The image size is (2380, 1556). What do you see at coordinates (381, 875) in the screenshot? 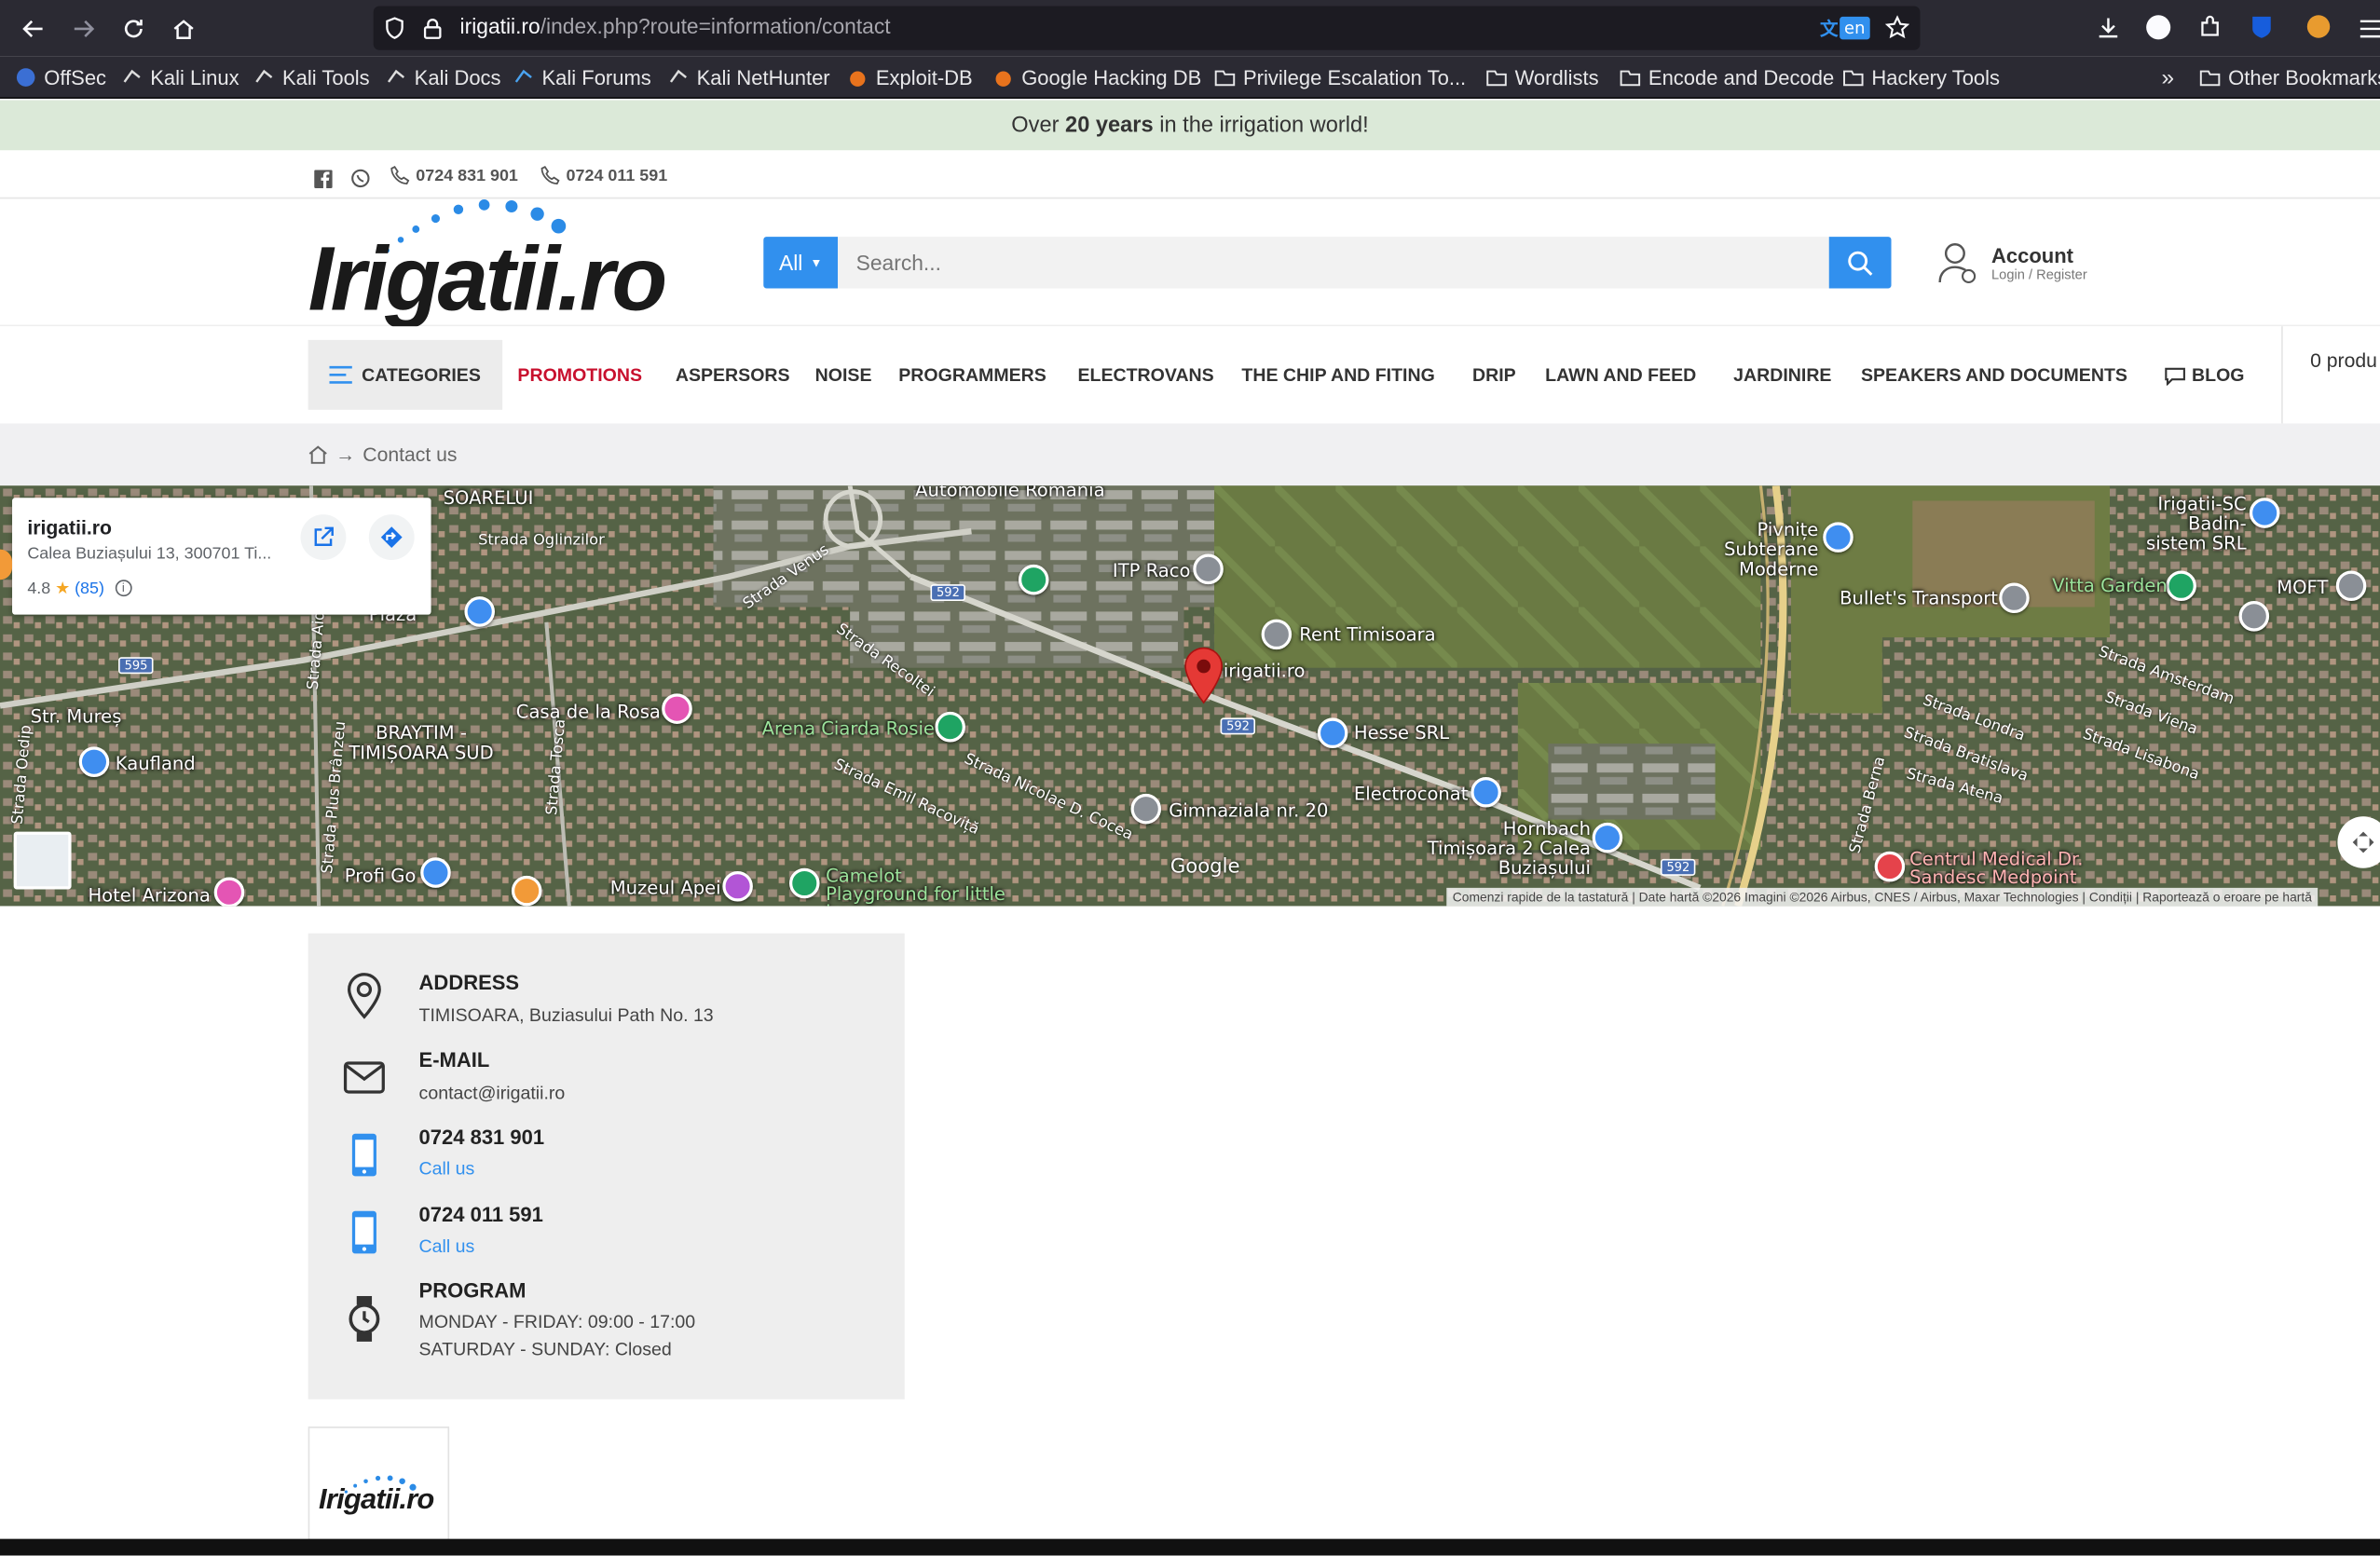
I see `map-place-profi-go: Profi Go` at bounding box center [381, 875].